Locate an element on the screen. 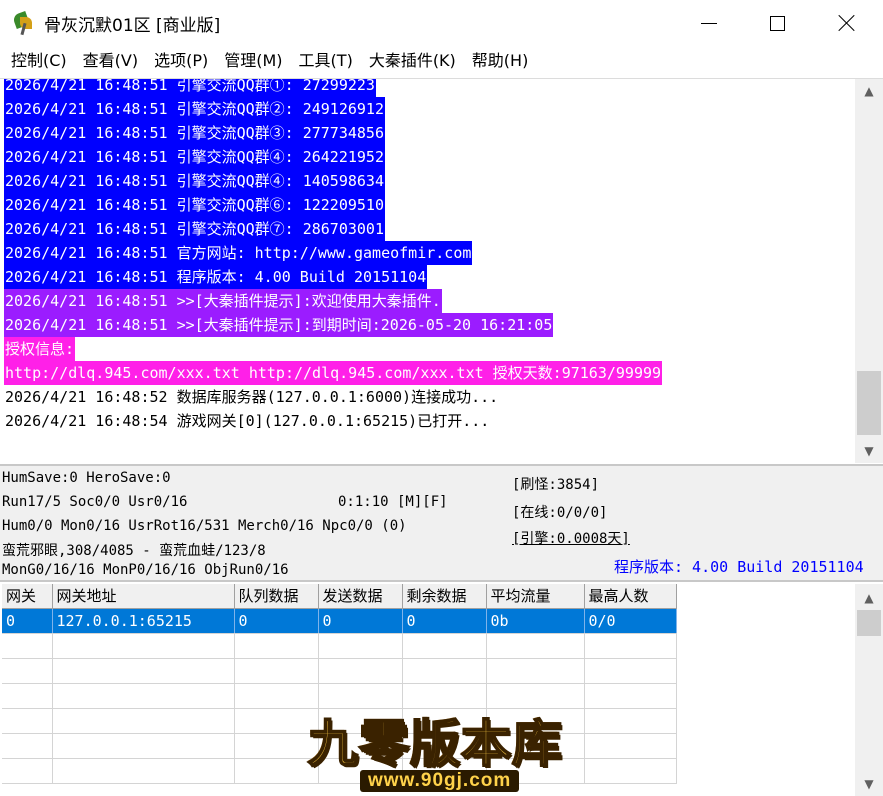  menu-options: 选项(P) is located at coordinates (181, 61).